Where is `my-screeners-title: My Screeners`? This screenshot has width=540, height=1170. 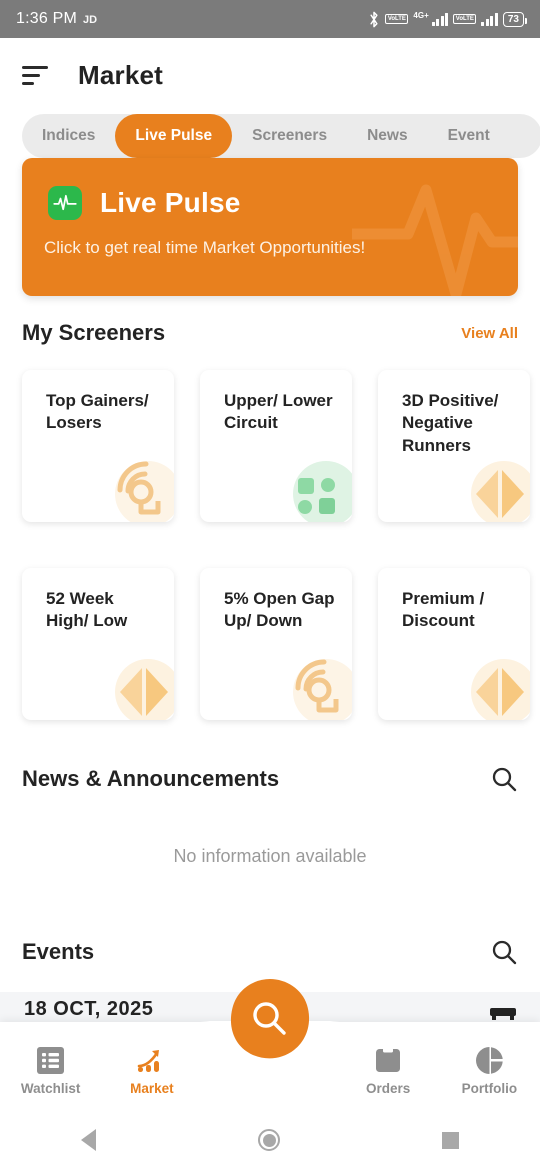 my-screeners-title: My Screeners is located at coordinates (94, 332).